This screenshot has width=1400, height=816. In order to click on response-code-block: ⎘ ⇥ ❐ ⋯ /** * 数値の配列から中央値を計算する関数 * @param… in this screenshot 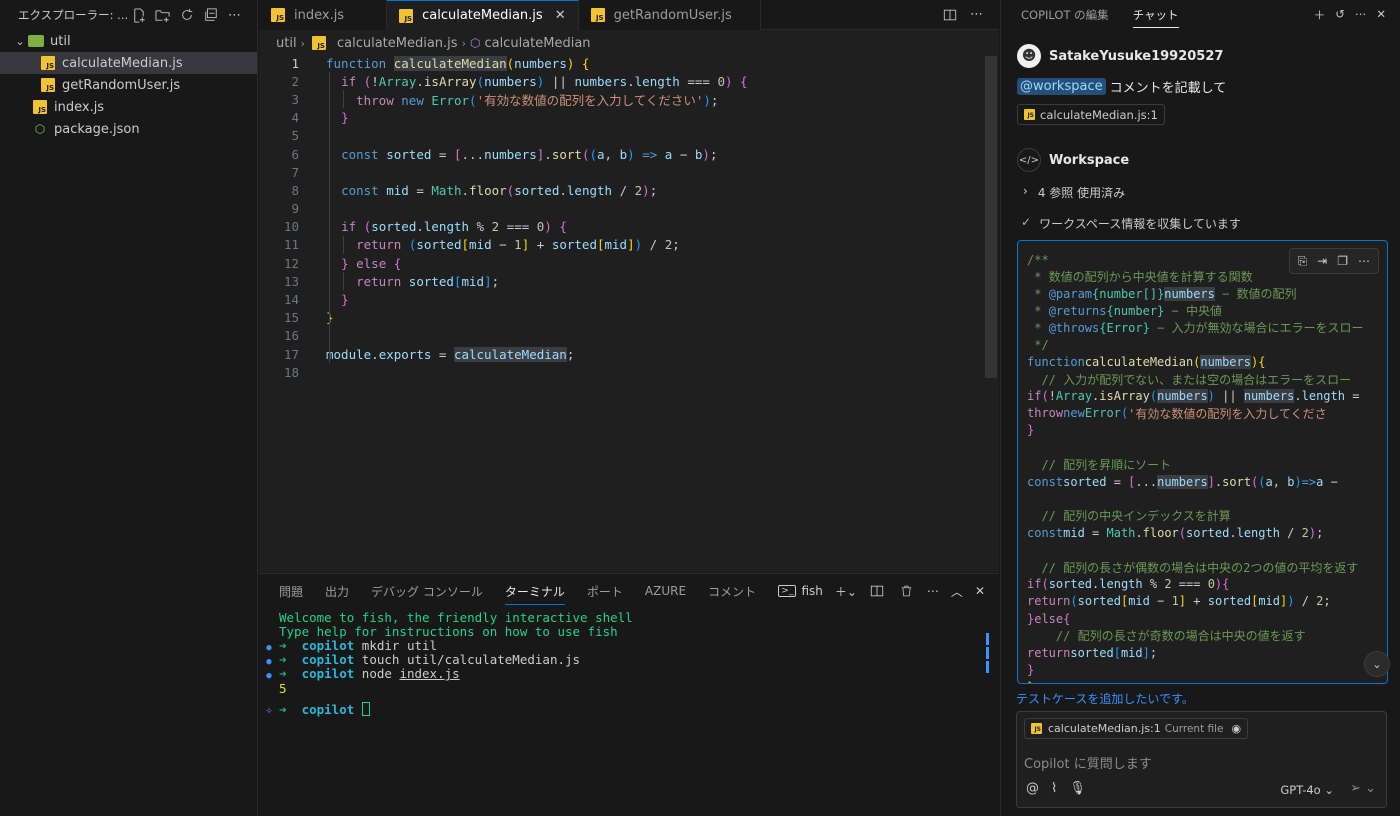, I will do `click(1202, 462)`.